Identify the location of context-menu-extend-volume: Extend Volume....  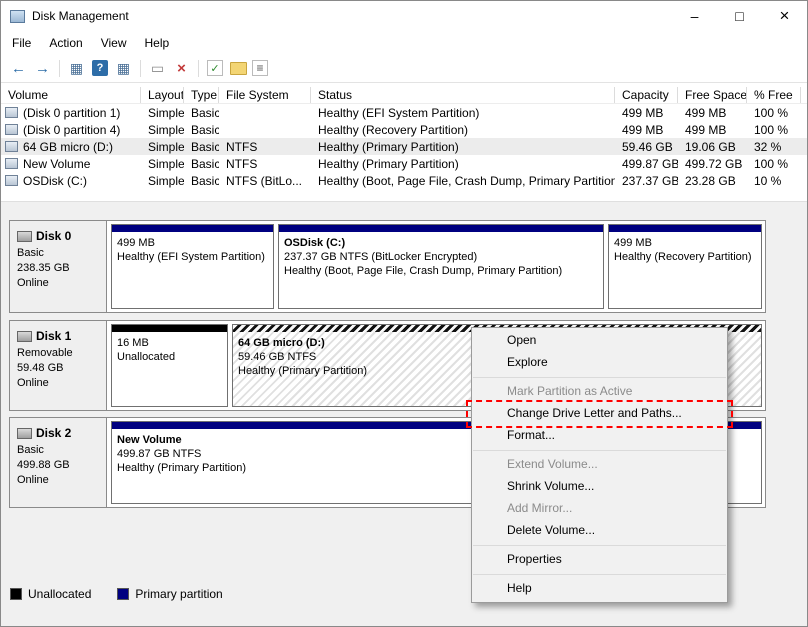
(599, 465).